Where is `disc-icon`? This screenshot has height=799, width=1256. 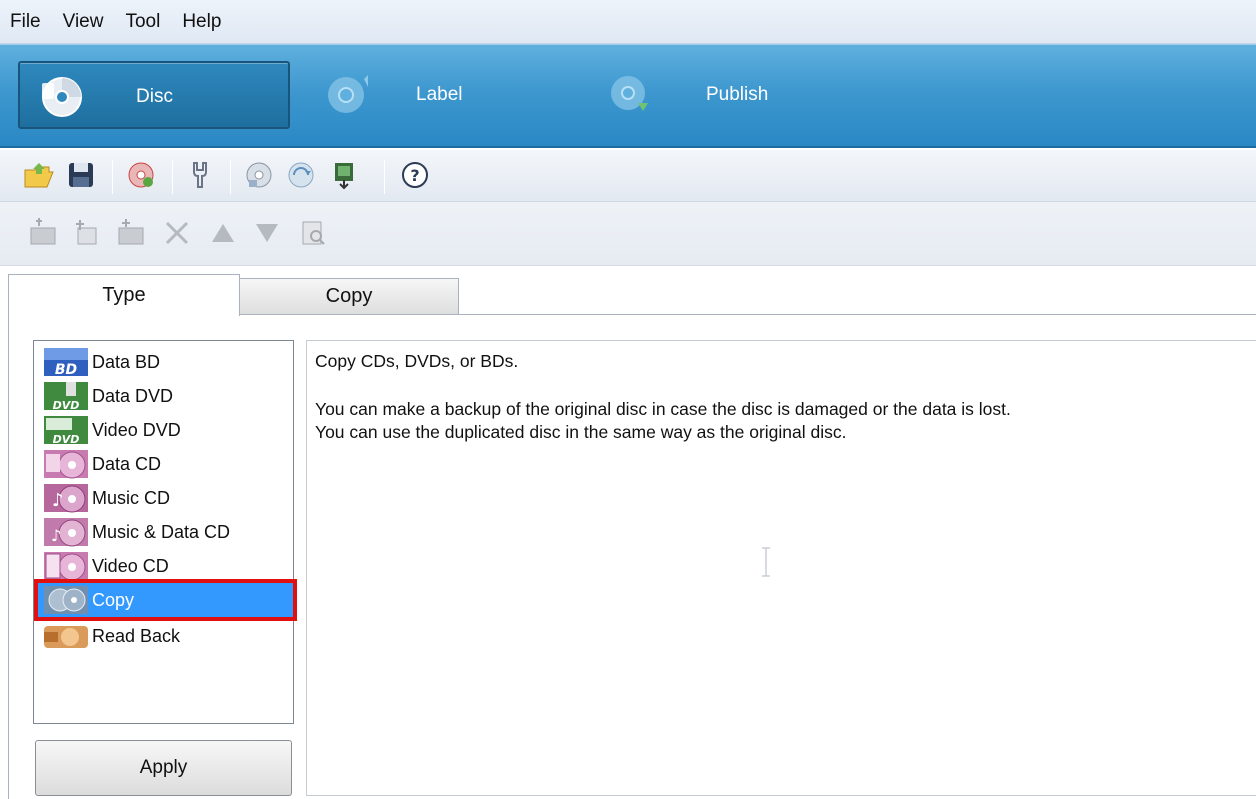
disc-icon is located at coordinates (62, 97).